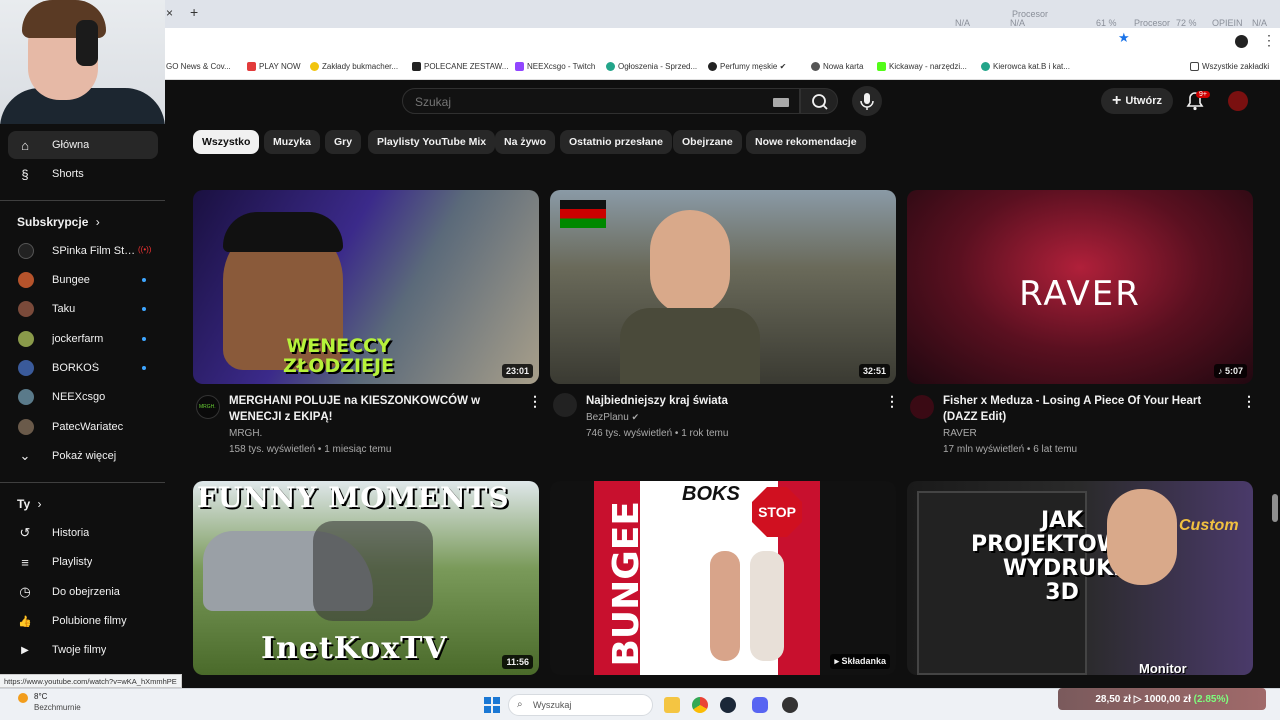 This screenshot has width=1280, height=720. Describe the element at coordinates (672, 705) in the screenshot. I see `file-explorer-icon` at that location.